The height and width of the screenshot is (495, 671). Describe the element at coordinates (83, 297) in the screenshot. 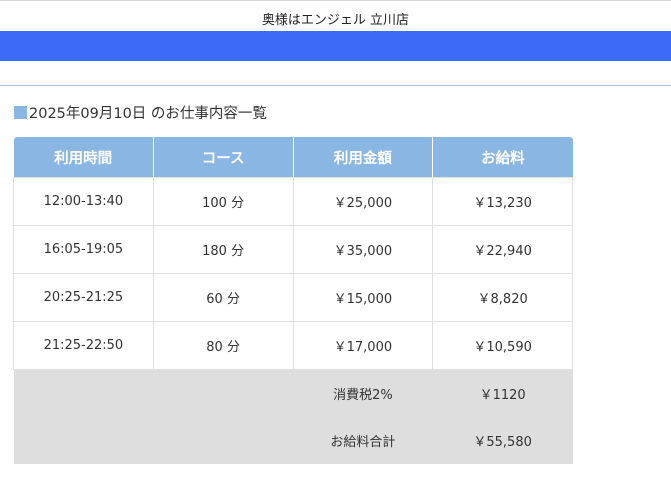

I see `cell-time: 20:25-21:25` at that location.